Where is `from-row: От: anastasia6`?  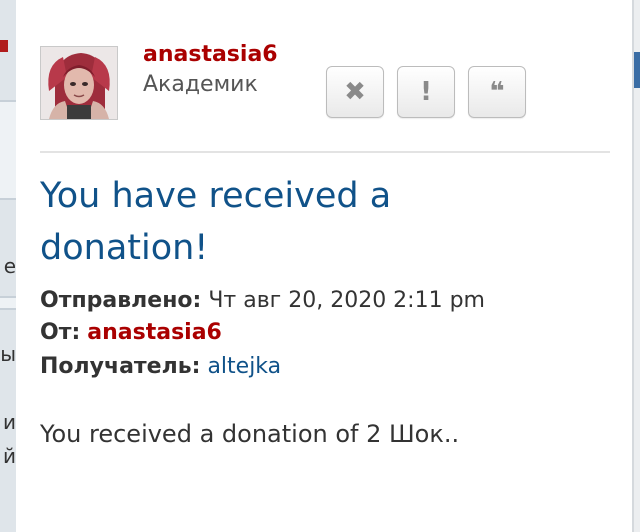 from-row: От: anastasia6 is located at coordinates (131, 333).